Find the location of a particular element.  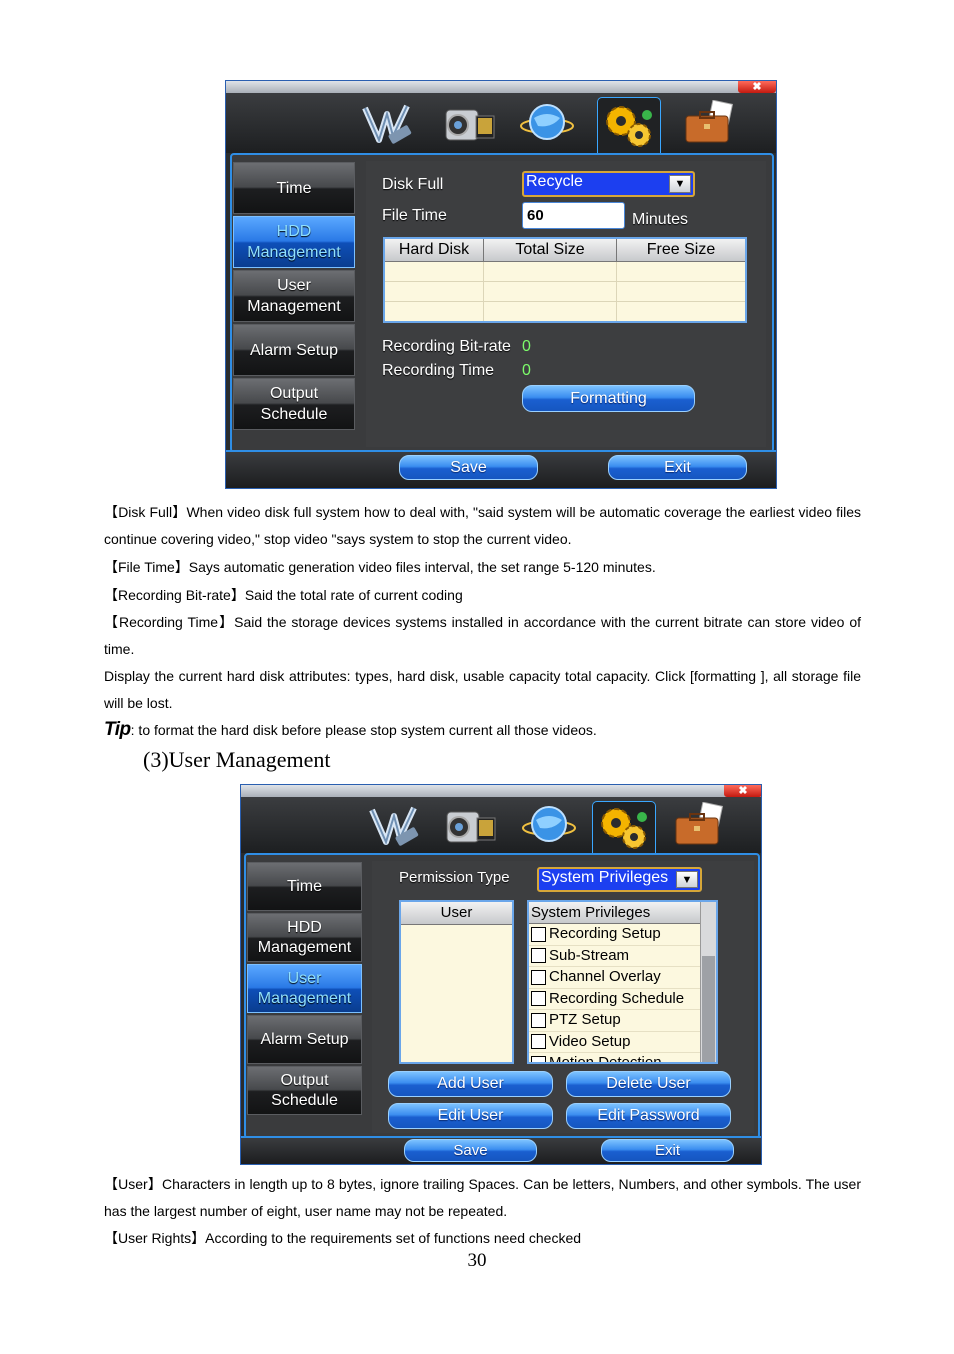

edit-password-button: Edit Password is located at coordinates (648, 1116).